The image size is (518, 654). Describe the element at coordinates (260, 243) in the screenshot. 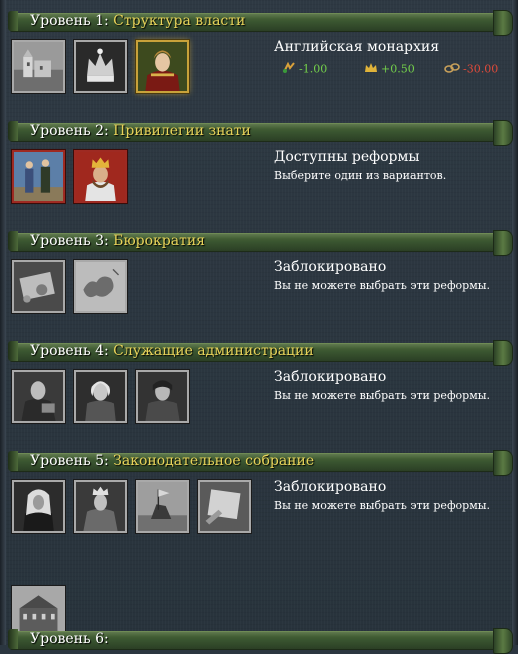

I see `level-3-banner: Уровень 3: Бюрократия` at that location.